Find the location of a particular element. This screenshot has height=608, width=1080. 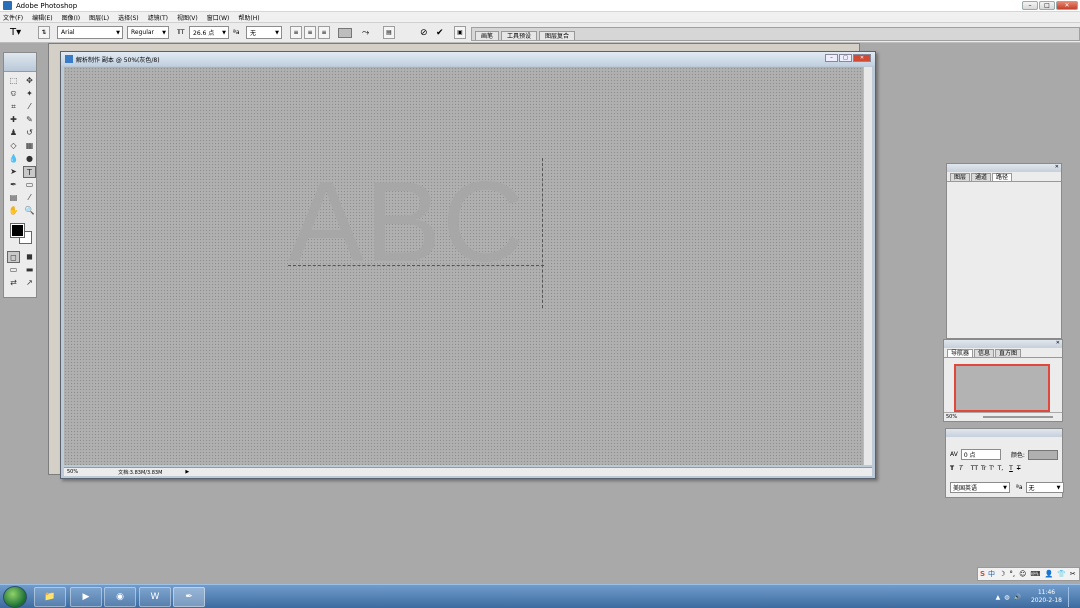

menu-help: 帮助(H) is located at coordinates (248, 17).